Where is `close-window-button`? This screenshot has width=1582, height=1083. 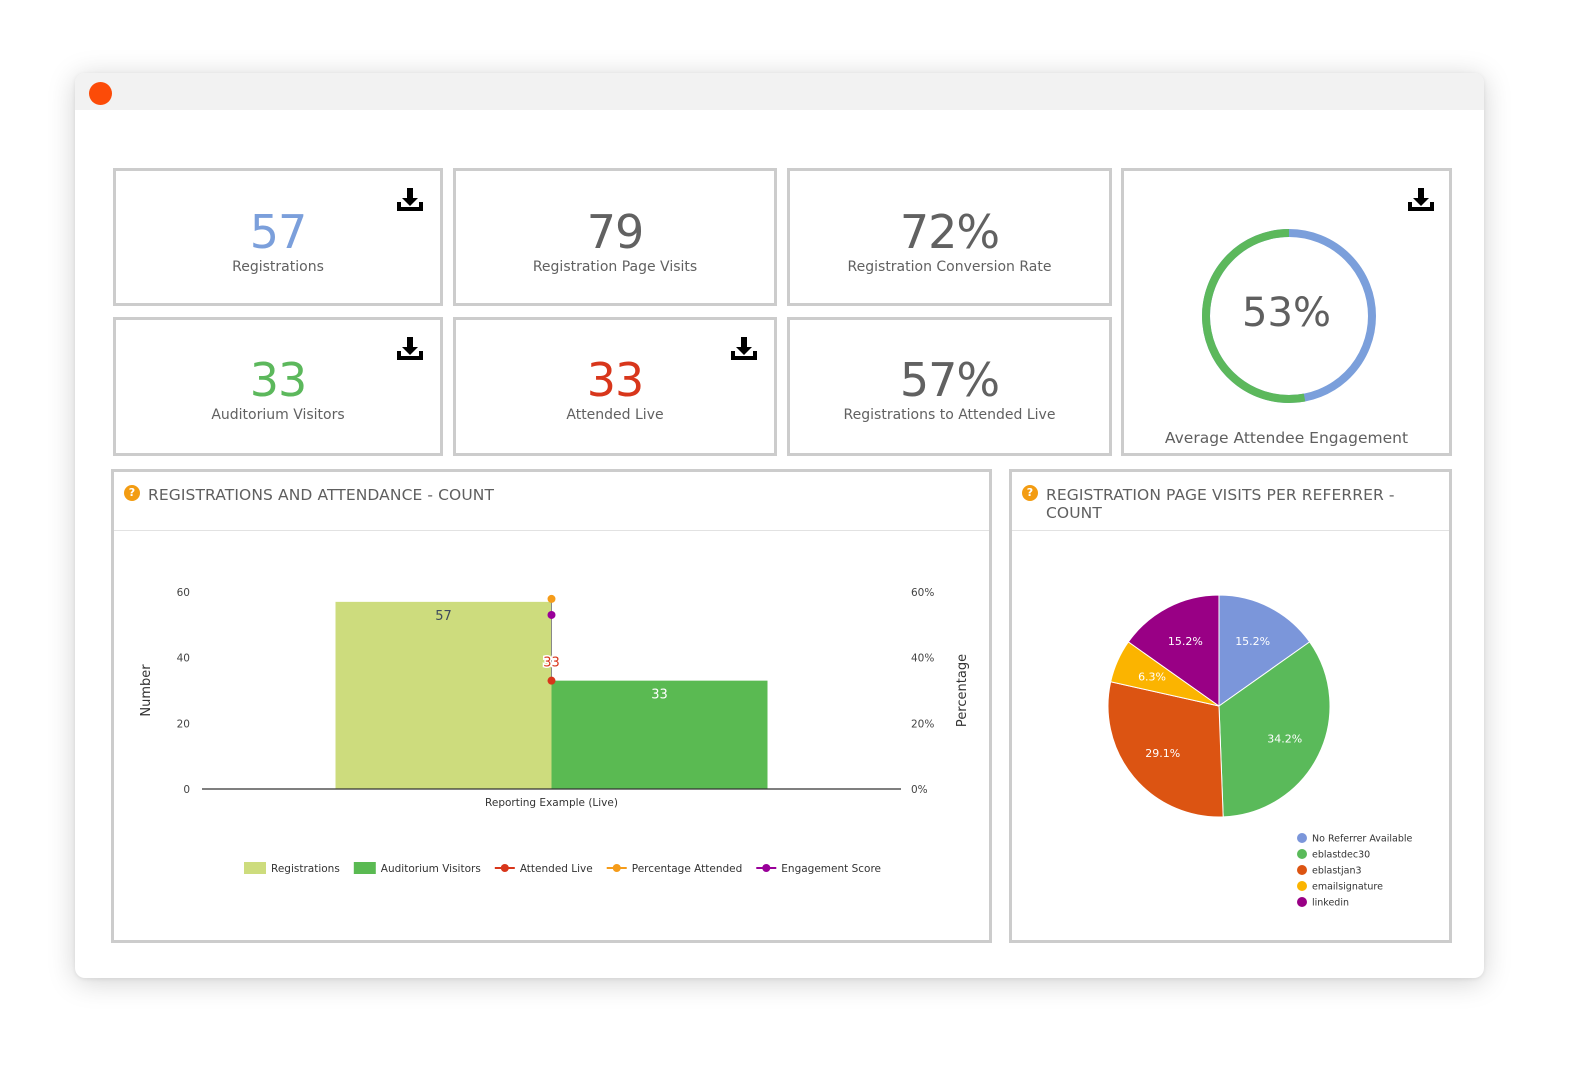 close-window-button is located at coordinates (100, 93).